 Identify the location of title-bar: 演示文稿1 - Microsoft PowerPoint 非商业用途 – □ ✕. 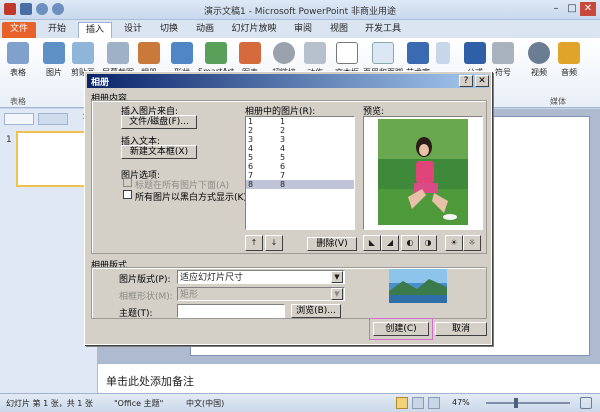
(300, 10).